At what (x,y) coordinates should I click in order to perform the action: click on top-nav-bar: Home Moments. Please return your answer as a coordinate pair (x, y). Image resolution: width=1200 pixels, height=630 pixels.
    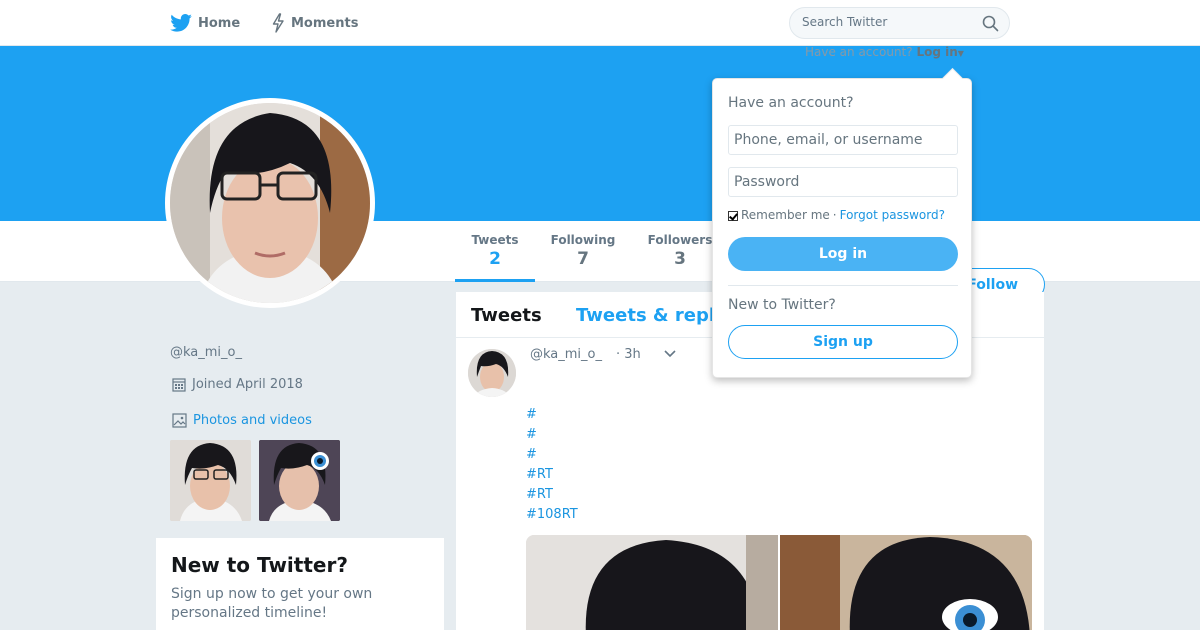
    Looking at the image, I should click on (600, 23).